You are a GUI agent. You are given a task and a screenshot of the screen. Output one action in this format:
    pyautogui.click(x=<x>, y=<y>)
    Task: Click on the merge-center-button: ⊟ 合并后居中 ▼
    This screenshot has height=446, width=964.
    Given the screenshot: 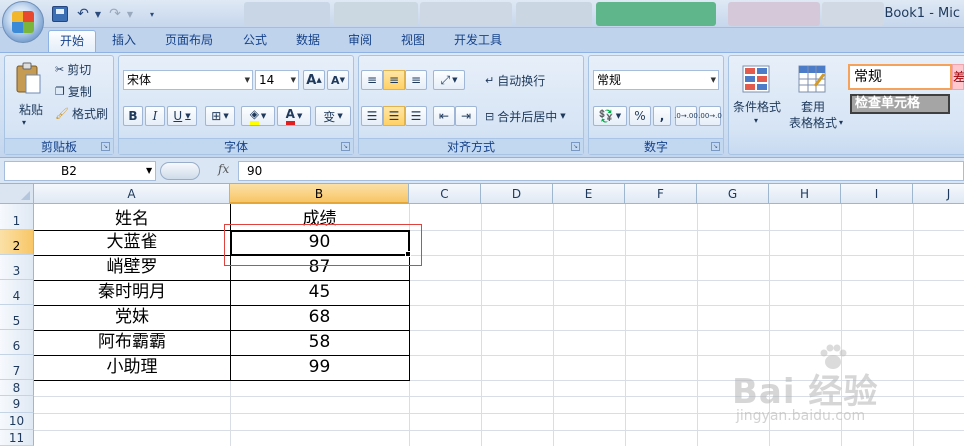 What is the action you would take?
    pyautogui.click(x=525, y=116)
    